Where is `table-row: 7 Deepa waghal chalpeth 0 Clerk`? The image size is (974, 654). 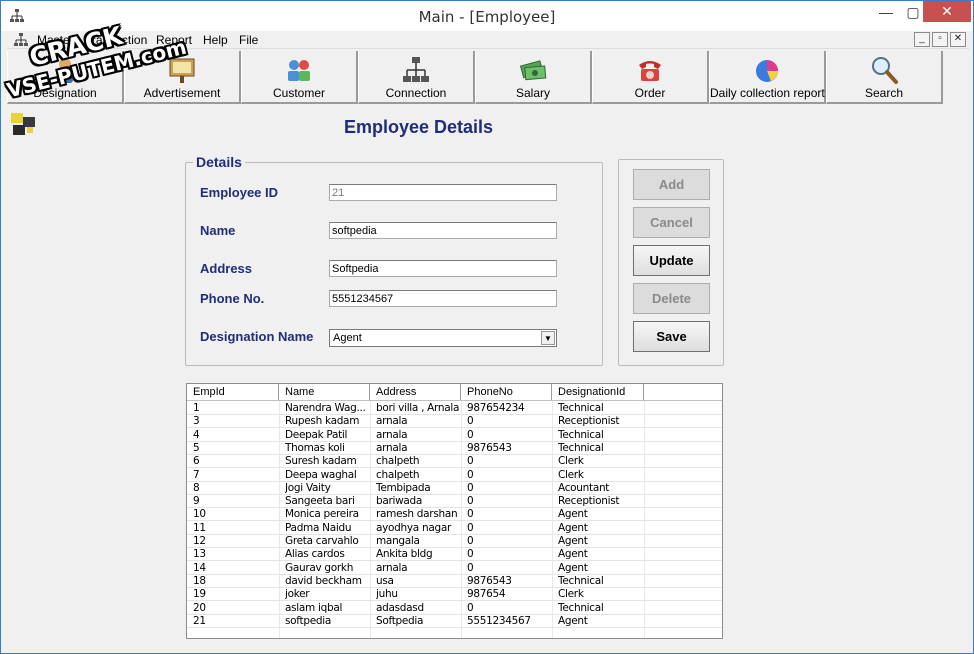
table-row: 7 Deepa waghal chalpeth 0 Clerk is located at coordinates (454, 475).